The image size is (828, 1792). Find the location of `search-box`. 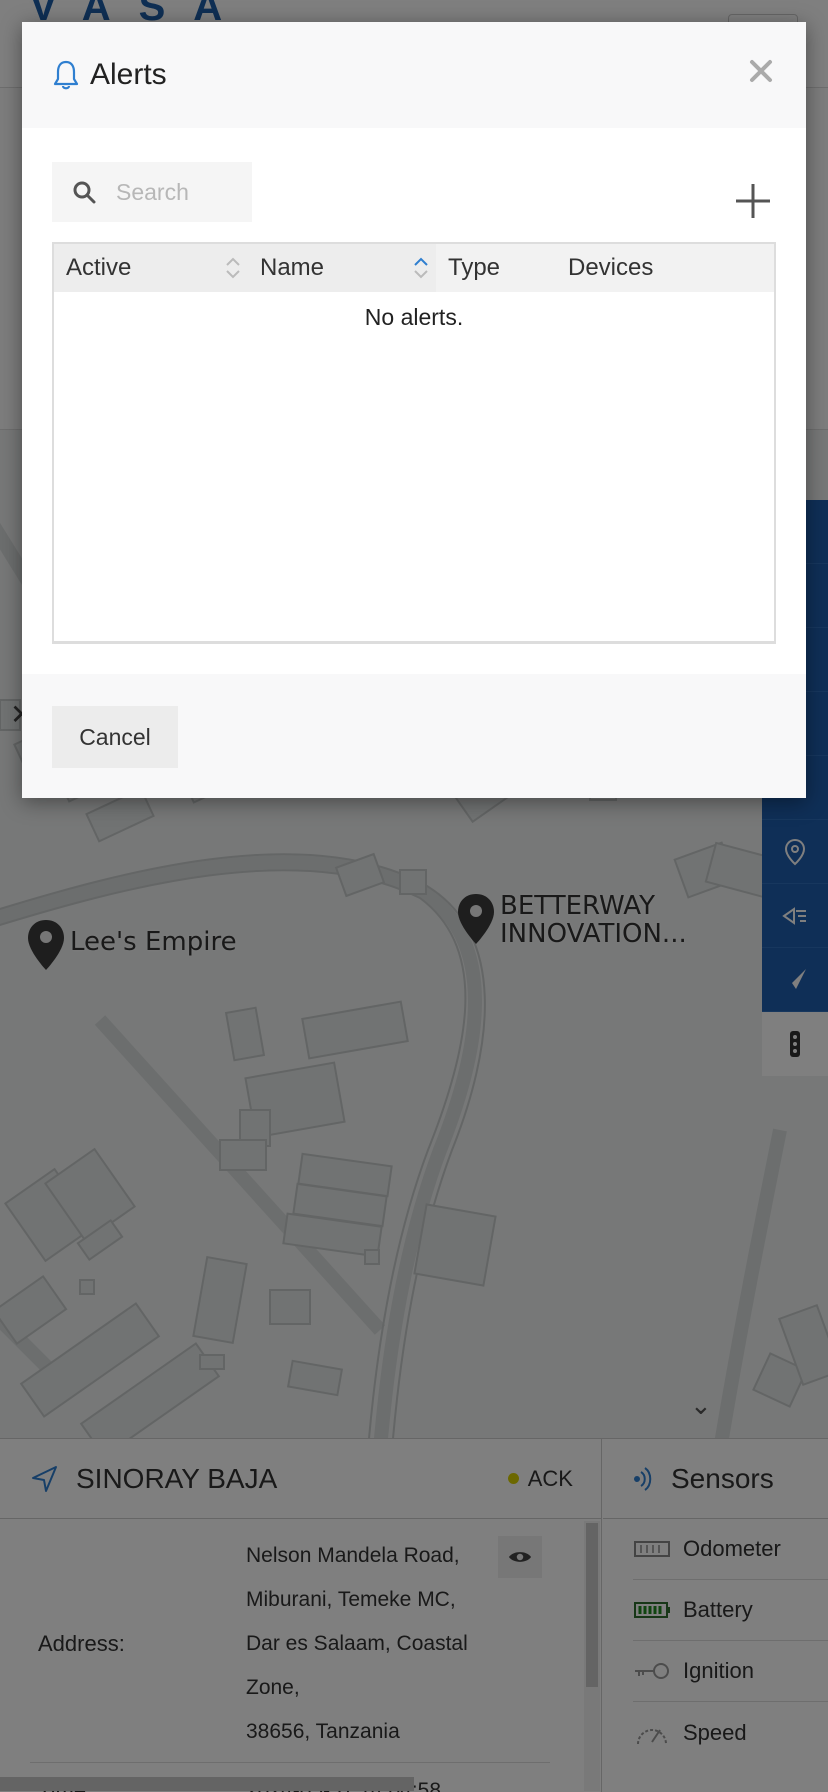

search-box is located at coordinates (152, 192).